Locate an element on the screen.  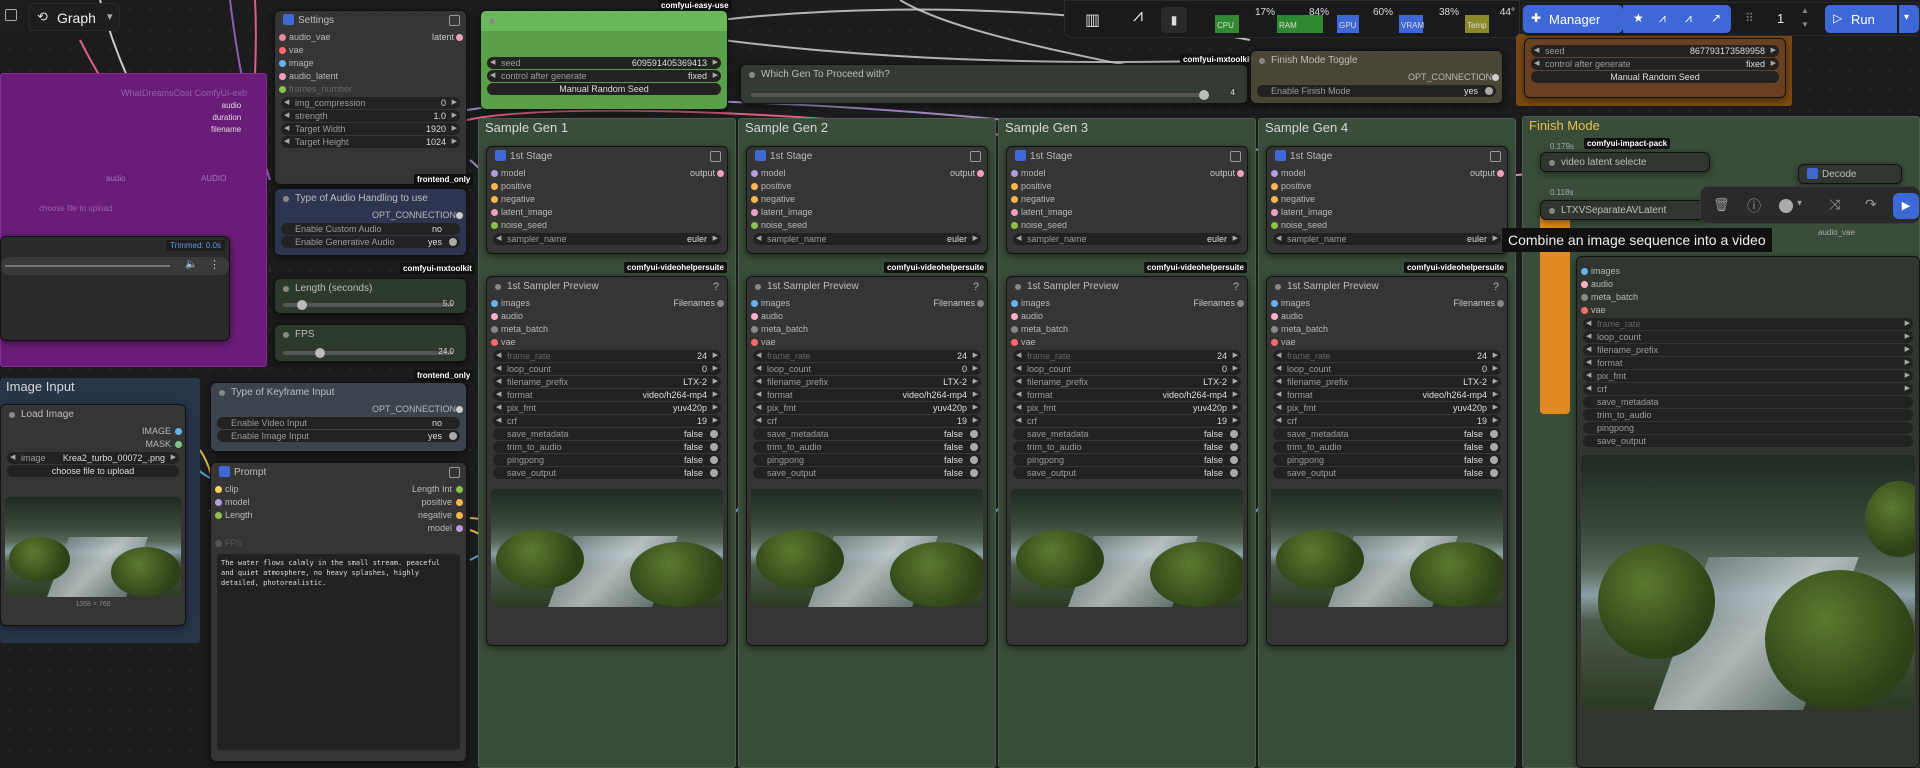
which-gen-slider is located at coordinates (980, 95).